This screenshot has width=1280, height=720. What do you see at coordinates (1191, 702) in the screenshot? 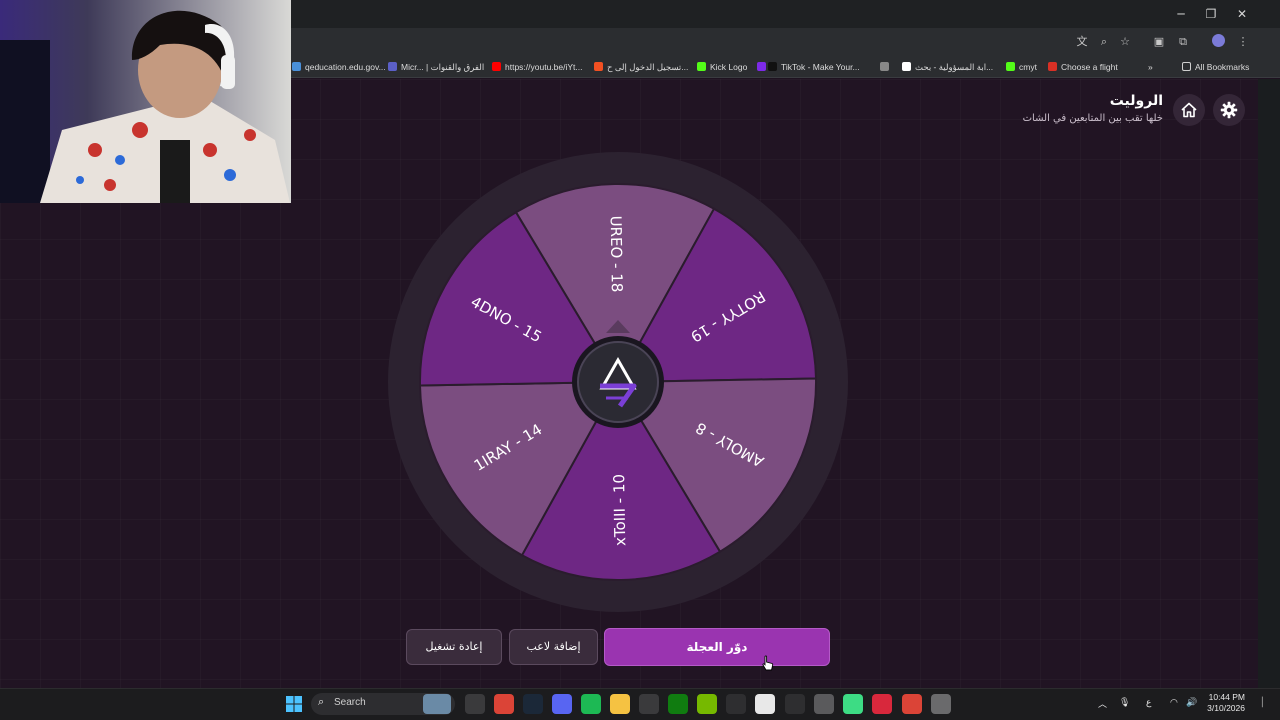
I see `volume-icon: 🔊` at bounding box center [1191, 702].